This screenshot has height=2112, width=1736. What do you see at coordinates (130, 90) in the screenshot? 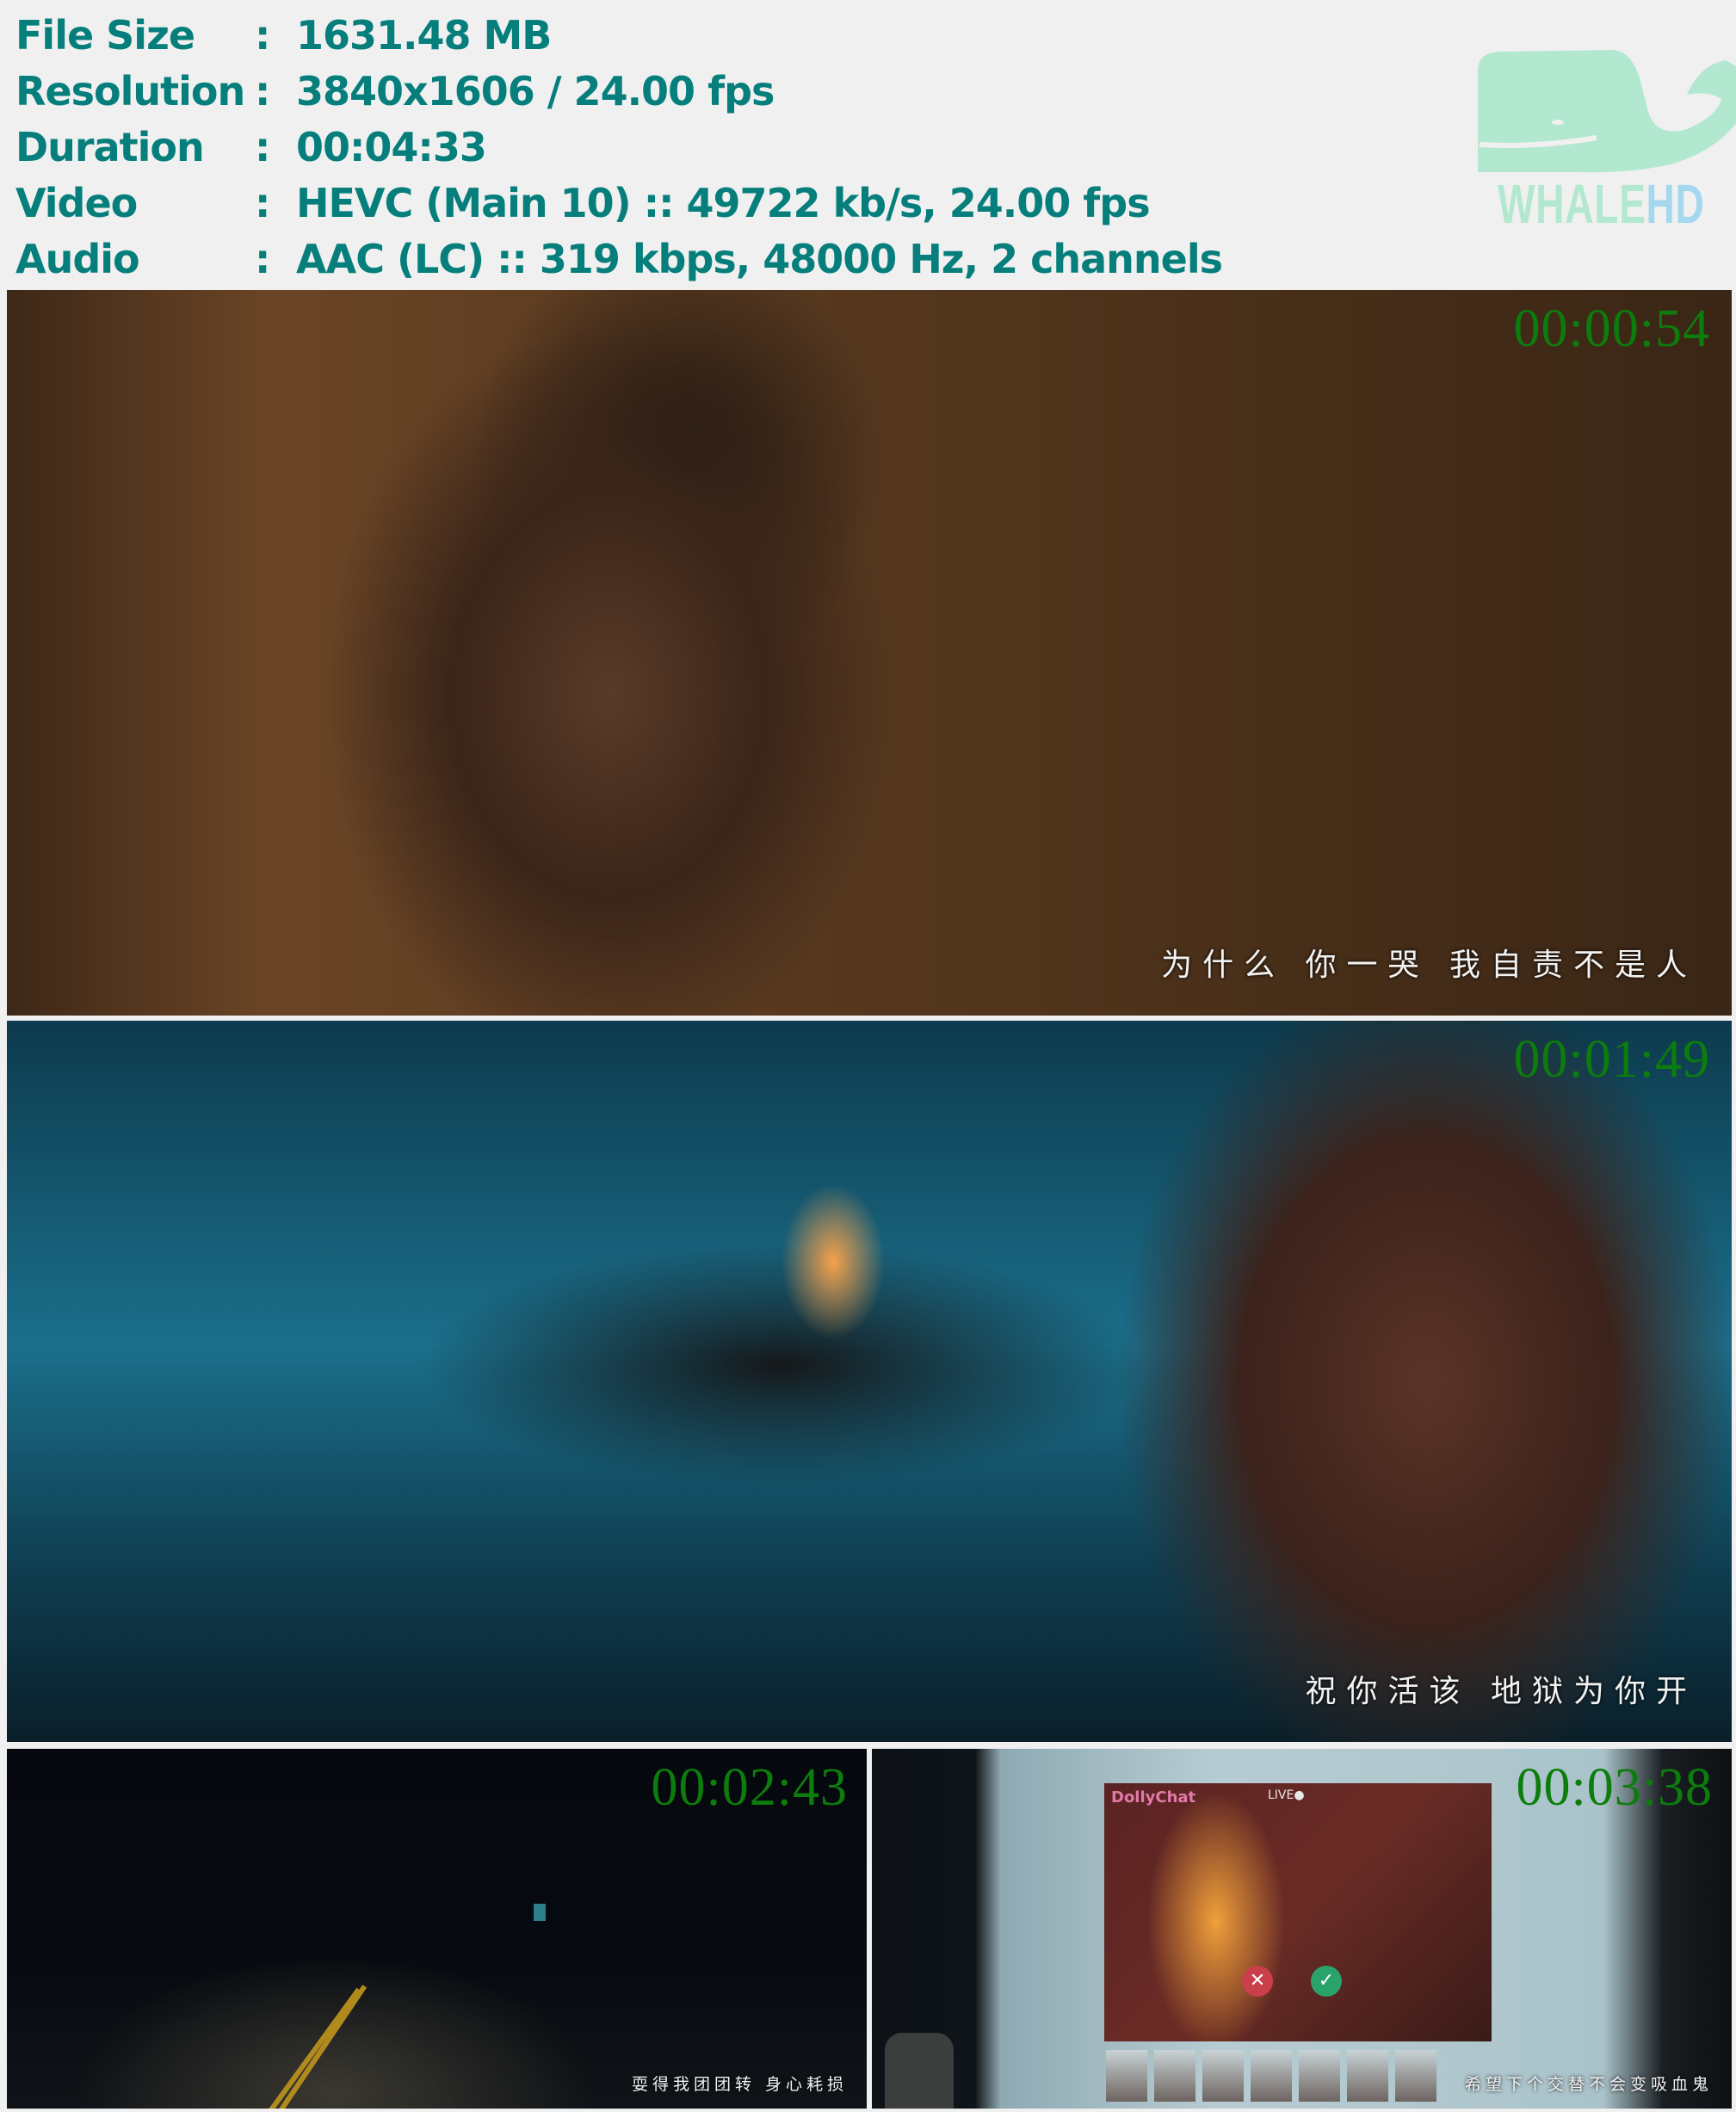
I see `info-label: Resolution` at bounding box center [130, 90].